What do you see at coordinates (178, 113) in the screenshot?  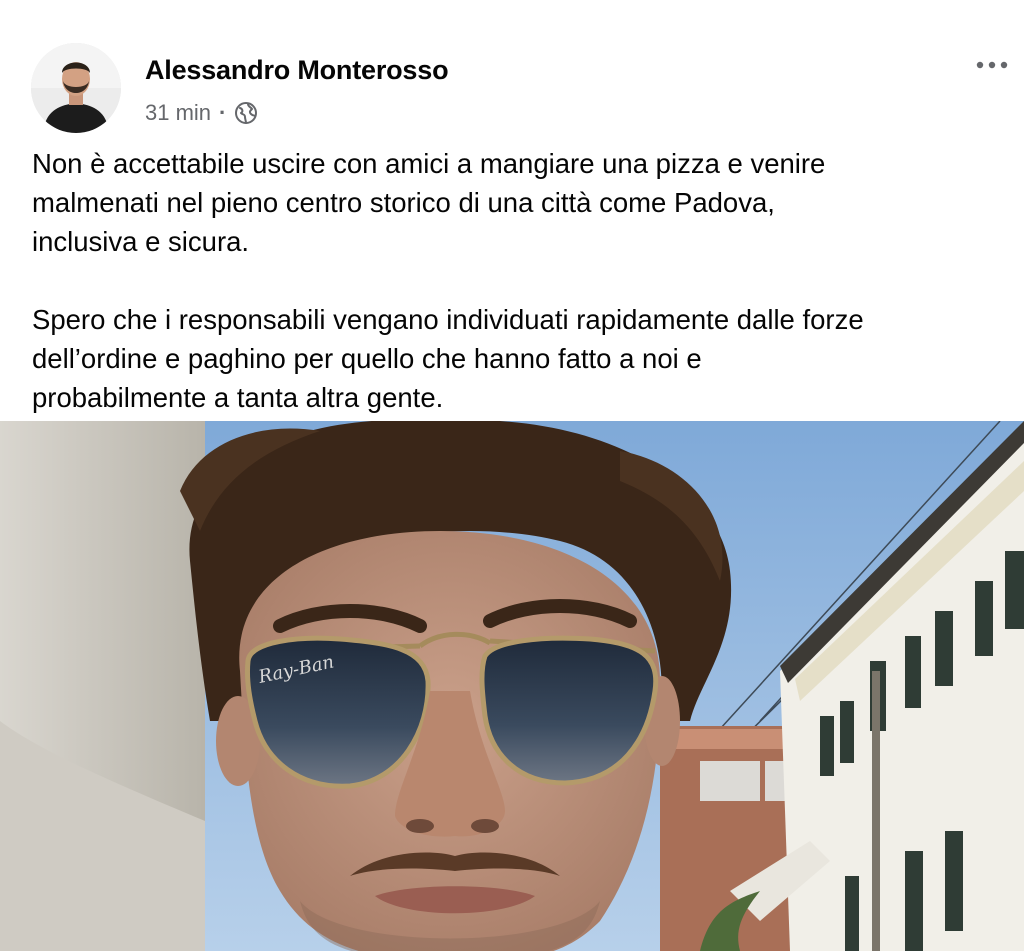 I see `post-timestamp: 31 min` at bounding box center [178, 113].